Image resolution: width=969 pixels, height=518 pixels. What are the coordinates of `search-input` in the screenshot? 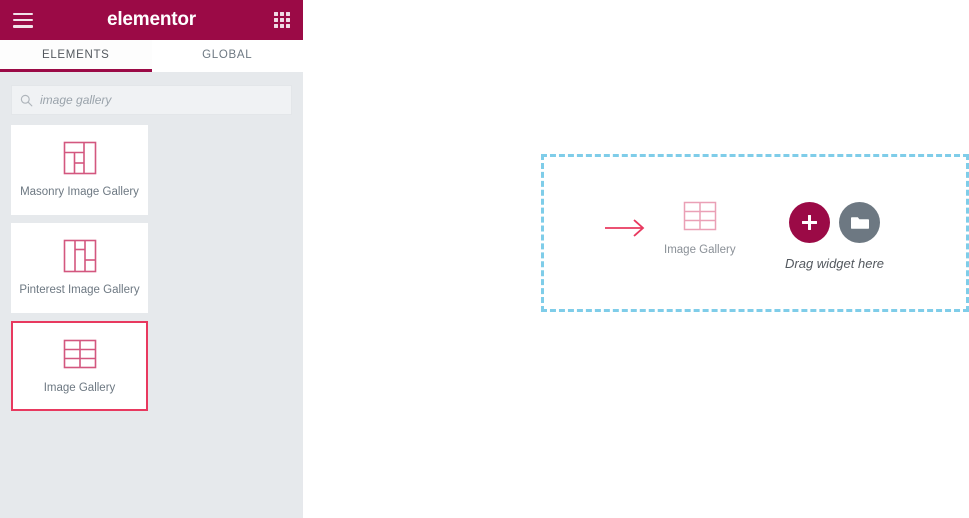 It's located at (161, 100).